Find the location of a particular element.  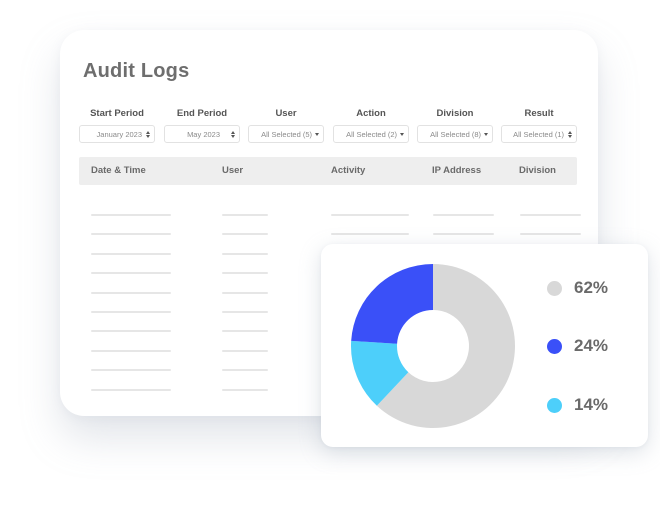

filter-label: Result is located at coordinates (539, 113).